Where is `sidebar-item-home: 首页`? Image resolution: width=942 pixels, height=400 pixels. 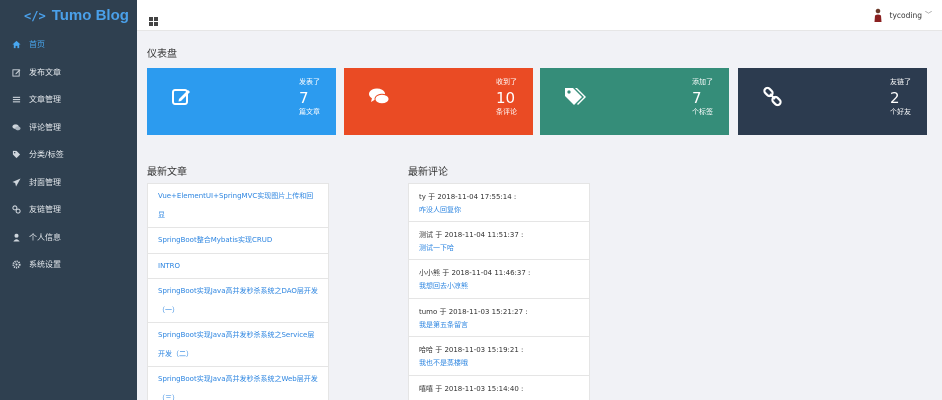
sidebar-item-home: 首页 is located at coordinates (68, 45).